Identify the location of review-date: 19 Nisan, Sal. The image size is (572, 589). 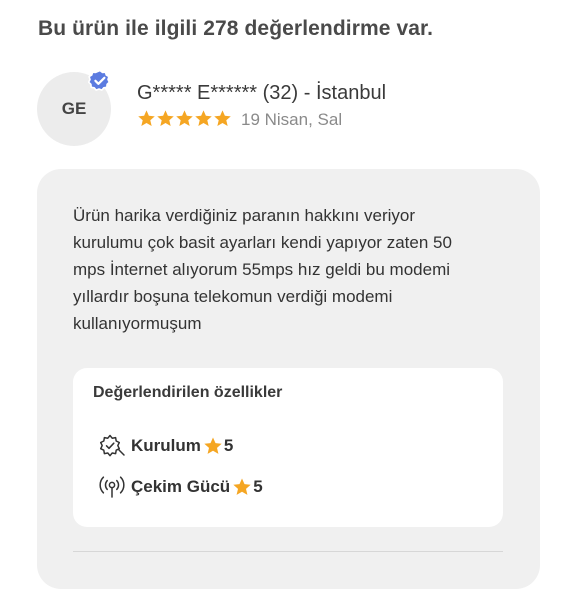
(292, 119).